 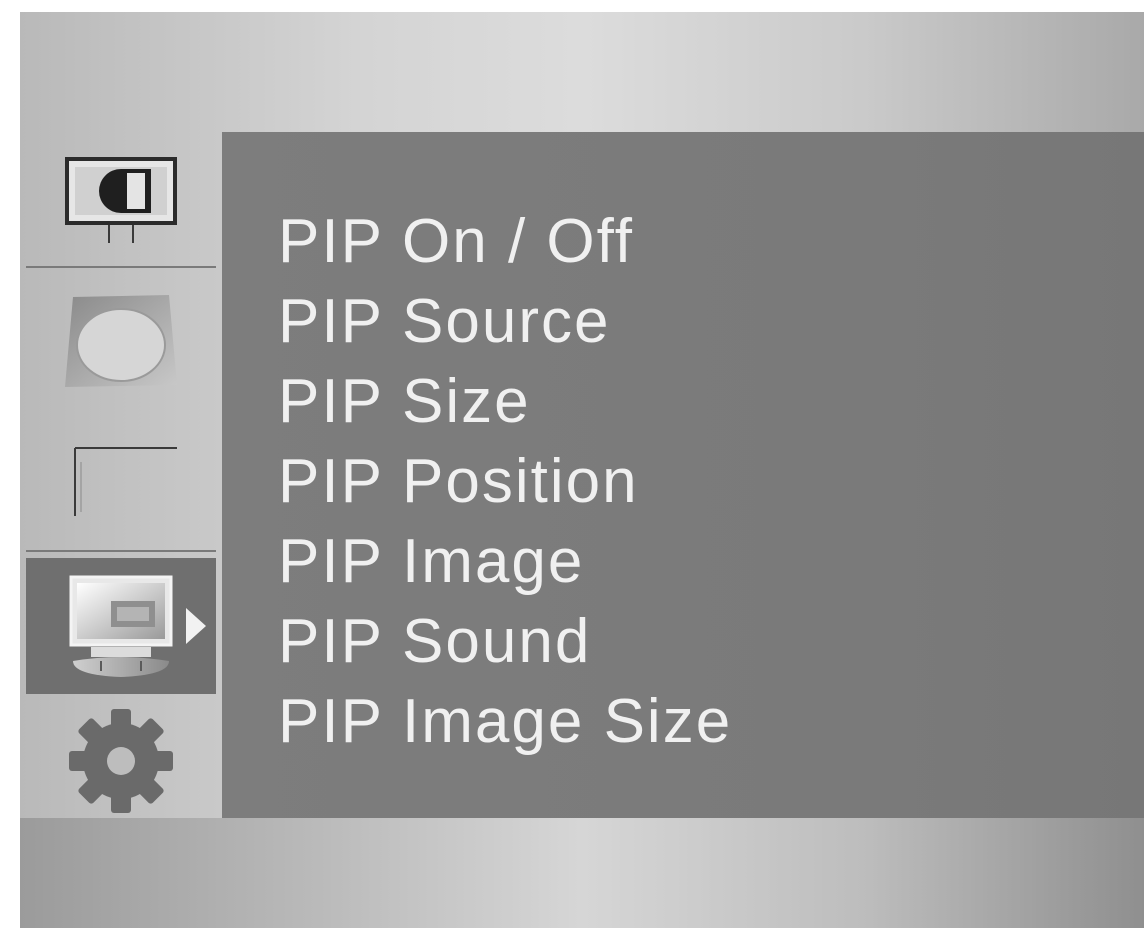 What do you see at coordinates (505, 322) in the screenshot?
I see `menu-item-pip-source: PIP Source` at bounding box center [505, 322].